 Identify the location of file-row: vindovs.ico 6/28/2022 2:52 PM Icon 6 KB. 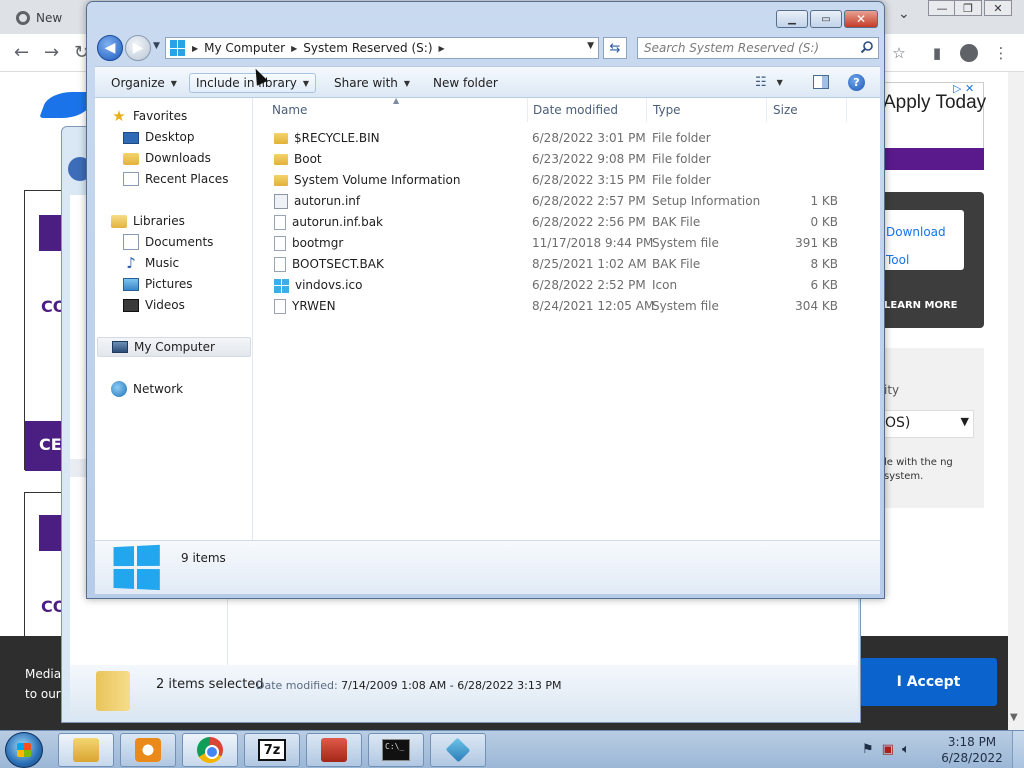
(567, 285).